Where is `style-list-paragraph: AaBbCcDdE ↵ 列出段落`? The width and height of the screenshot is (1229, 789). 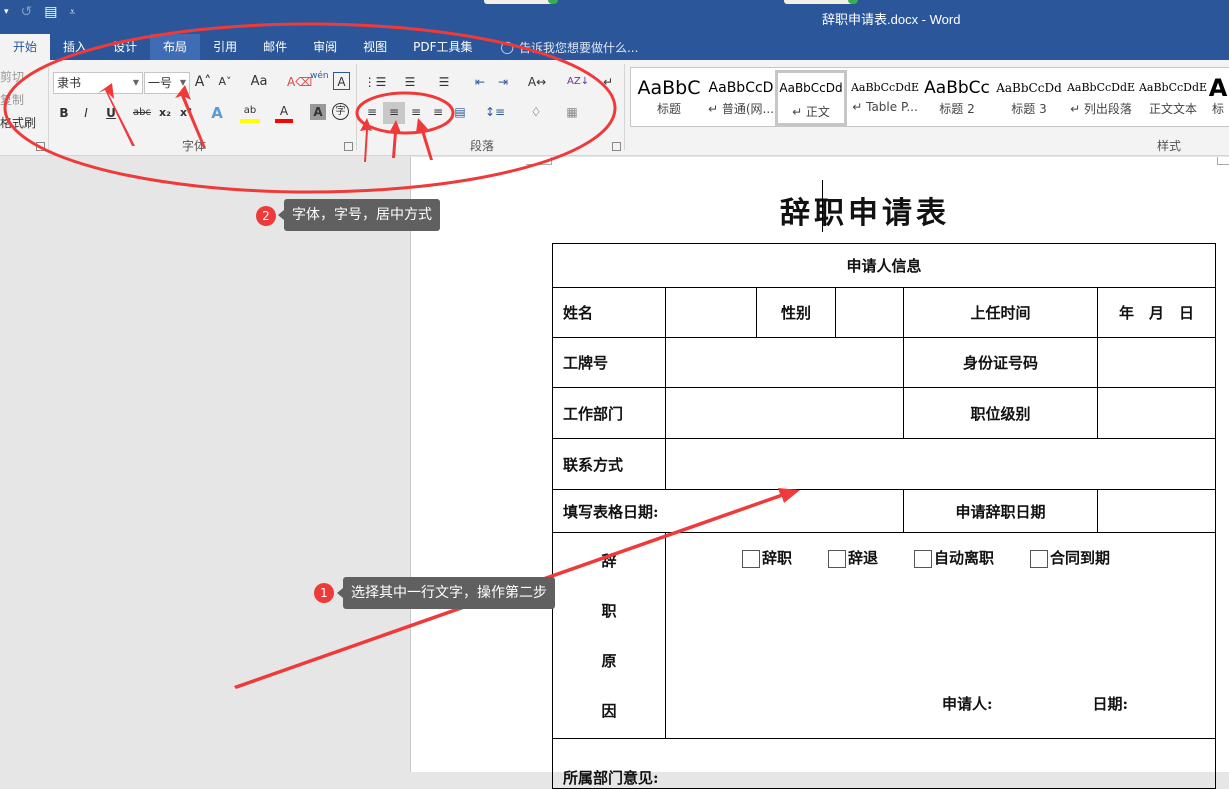
style-list-paragraph: AaBbCcDdE ↵ 列出段落 is located at coordinates (1101, 98).